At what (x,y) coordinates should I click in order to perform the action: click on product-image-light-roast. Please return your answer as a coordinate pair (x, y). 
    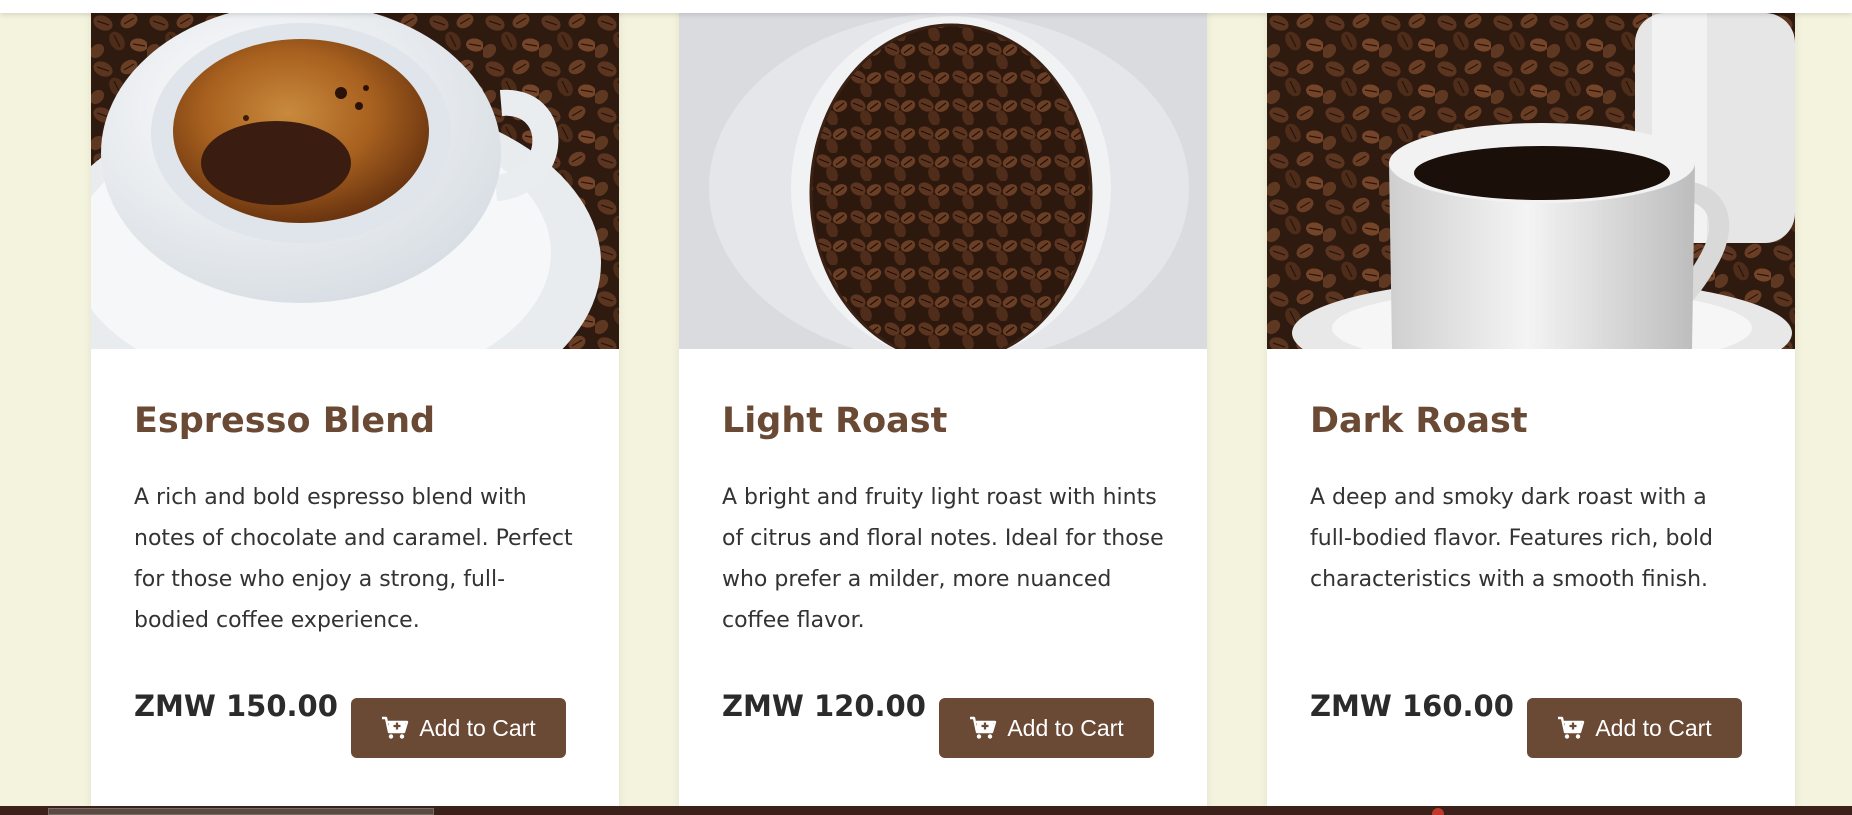
    Looking at the image, I should click on (943, 181).